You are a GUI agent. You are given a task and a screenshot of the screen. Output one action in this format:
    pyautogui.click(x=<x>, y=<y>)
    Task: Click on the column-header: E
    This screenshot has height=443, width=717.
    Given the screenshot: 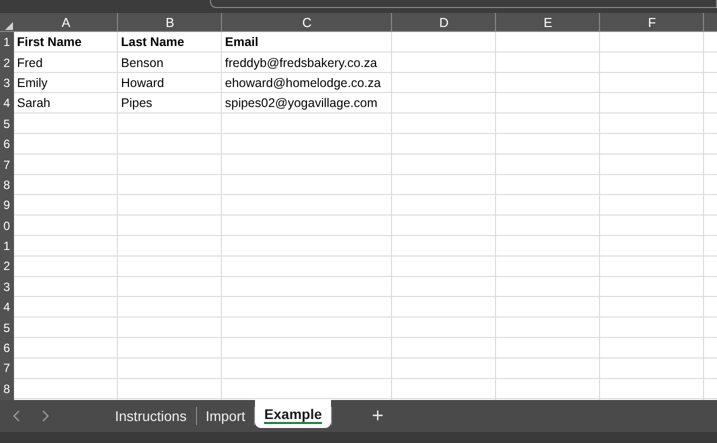 What is the action you would take?
    pyautogui.click(x=548, y=22)
    